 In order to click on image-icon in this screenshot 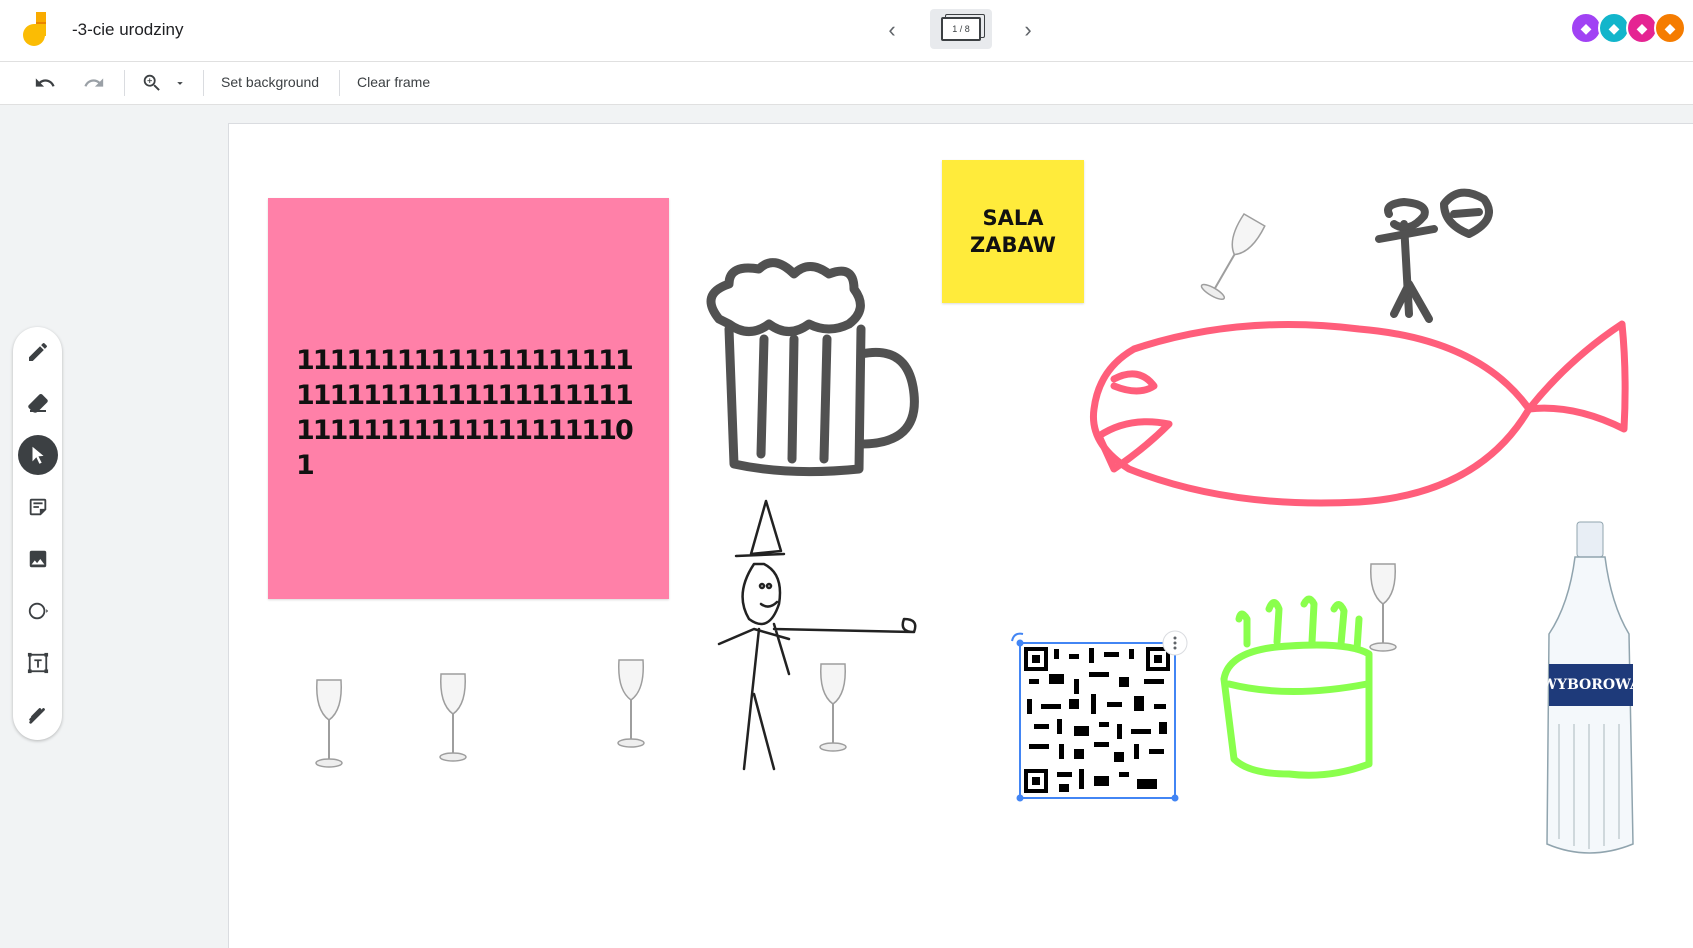, I will do `click(38, 559)`.